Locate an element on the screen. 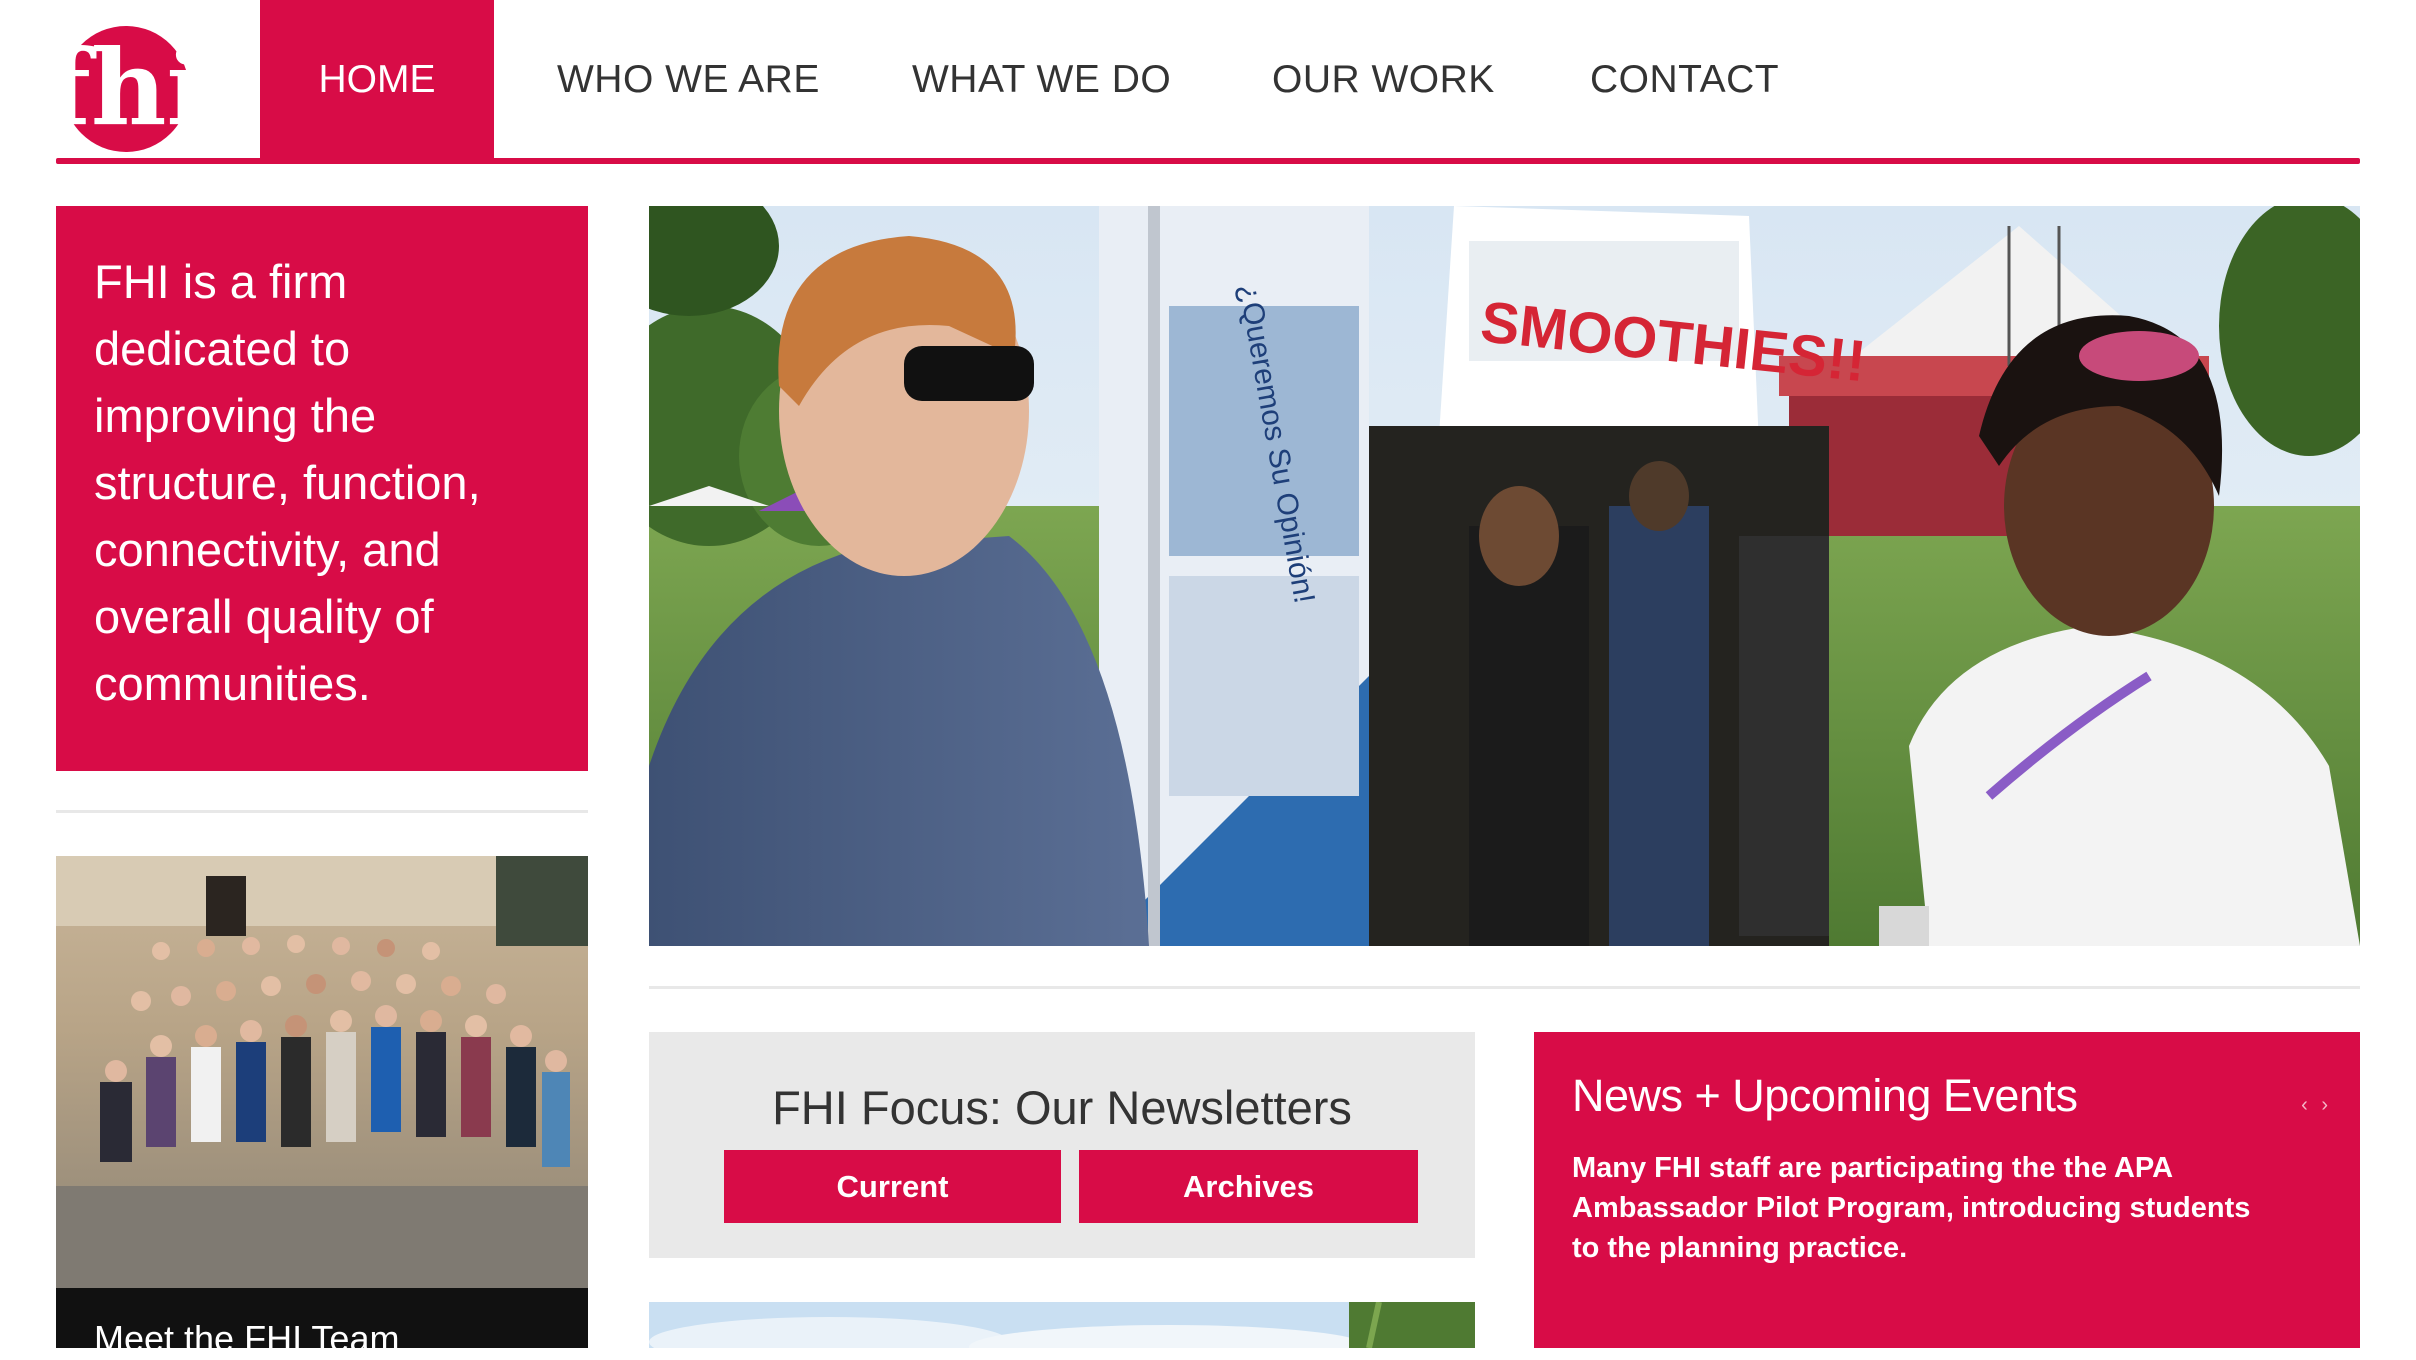 The image size is (2416, 1360). nav-what-we-do: WHAT WE DO is located at coordinates (1041, 80).